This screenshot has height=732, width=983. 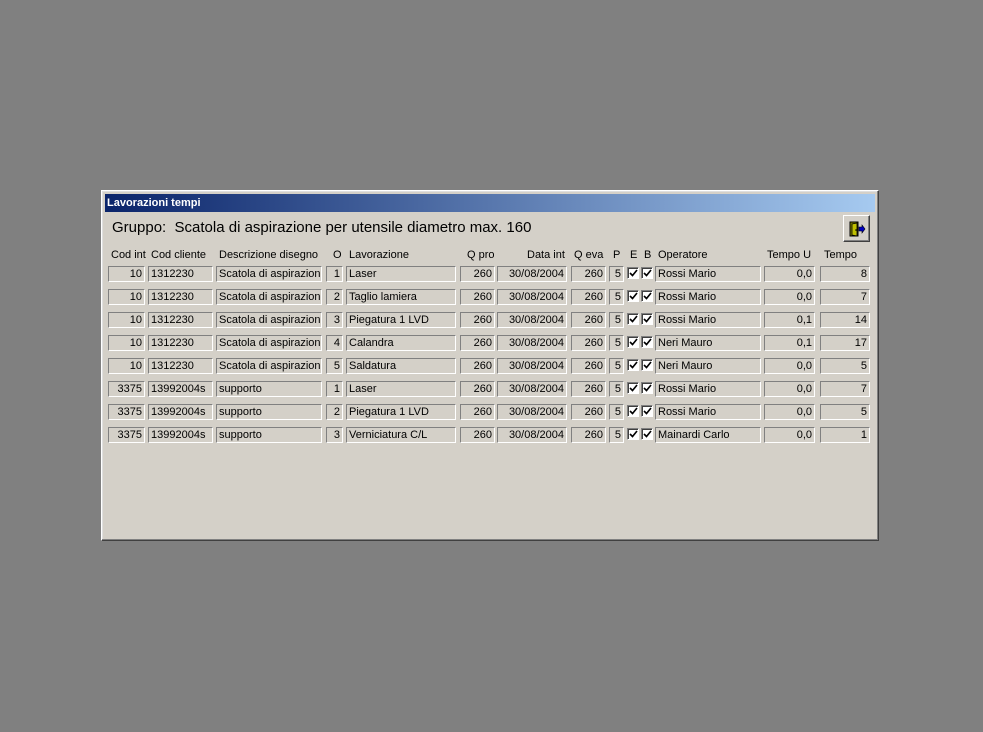 I want to click on exit-button, so click(x=856, y=228).